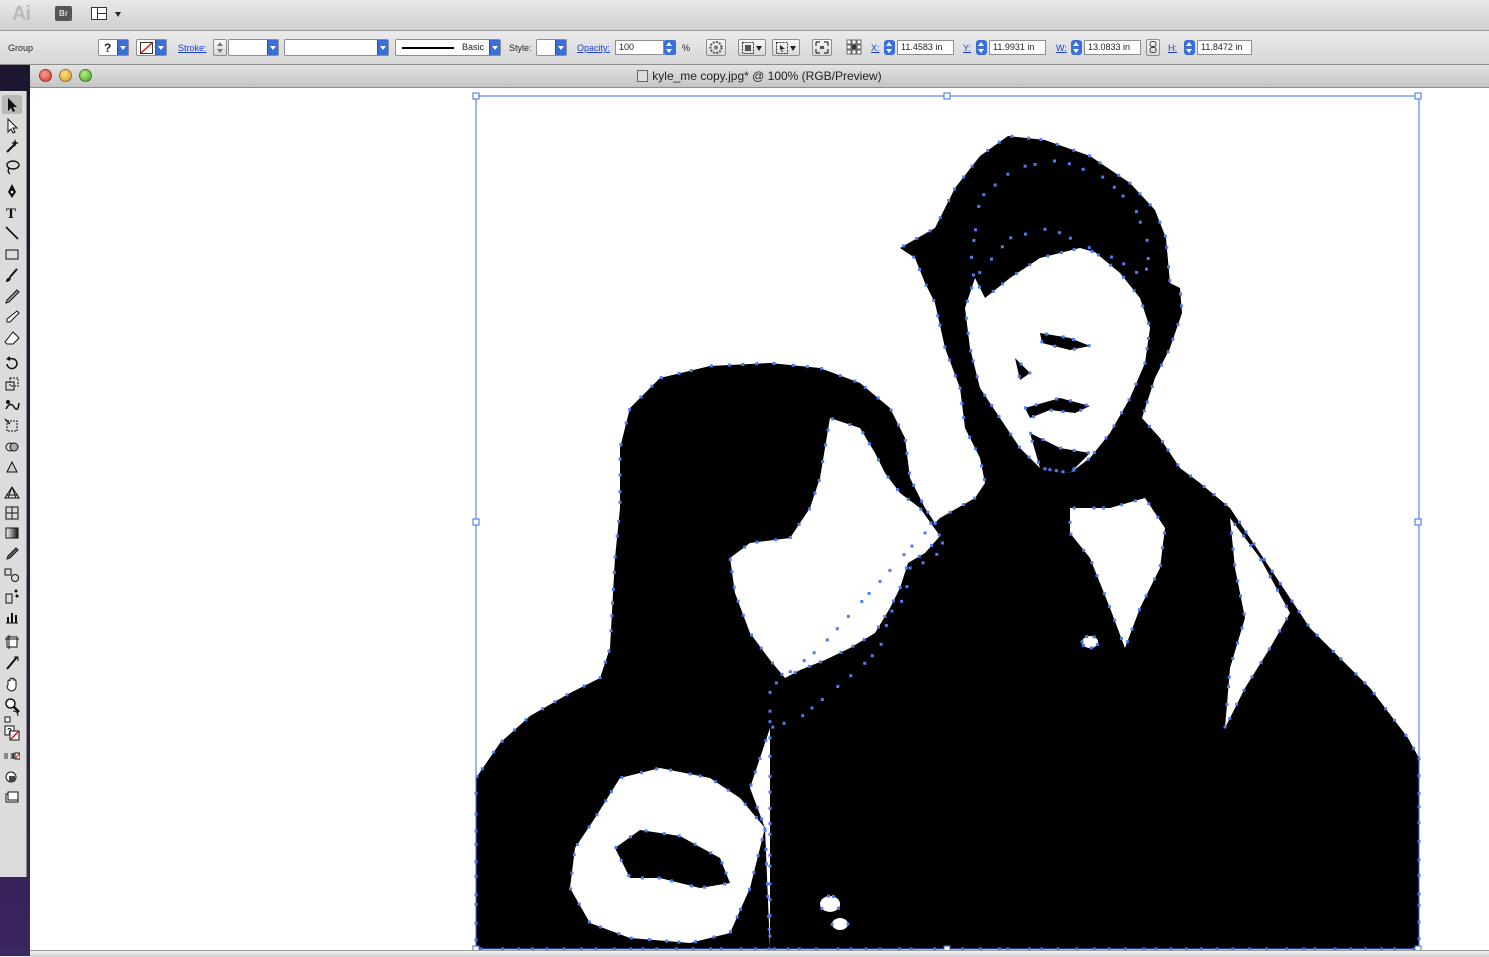  What do you see at coordinates (12, 337) in the screenshot?
I see `eraser-tool` at bounding box center [12, 337].